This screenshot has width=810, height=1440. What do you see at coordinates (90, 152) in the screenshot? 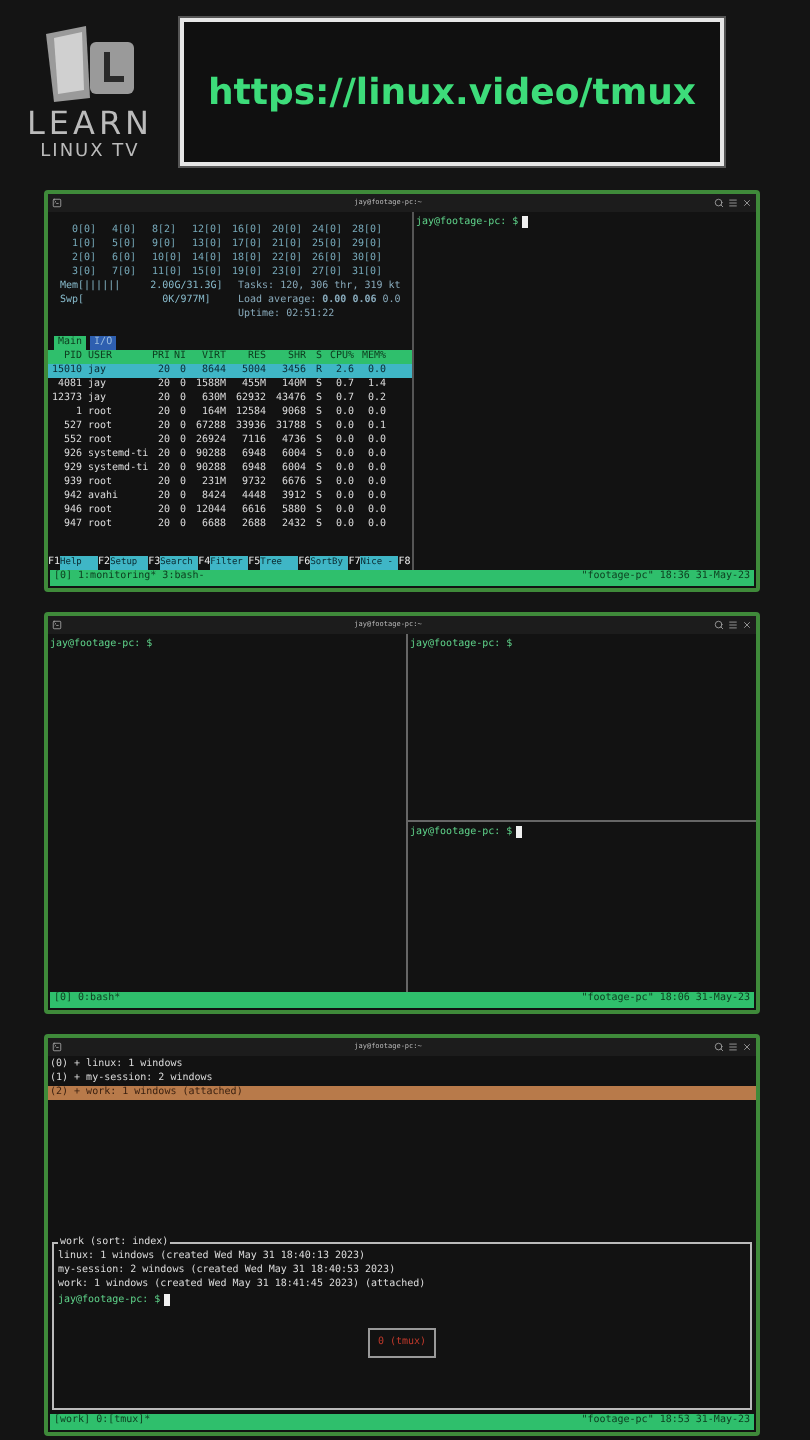
I see `logo-tagline: LINUX TV` at bounding box center [90, 152].